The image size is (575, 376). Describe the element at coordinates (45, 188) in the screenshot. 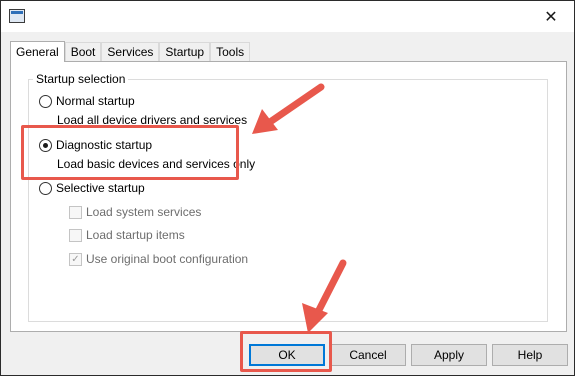

I see `selective-startup-radio` at that location.